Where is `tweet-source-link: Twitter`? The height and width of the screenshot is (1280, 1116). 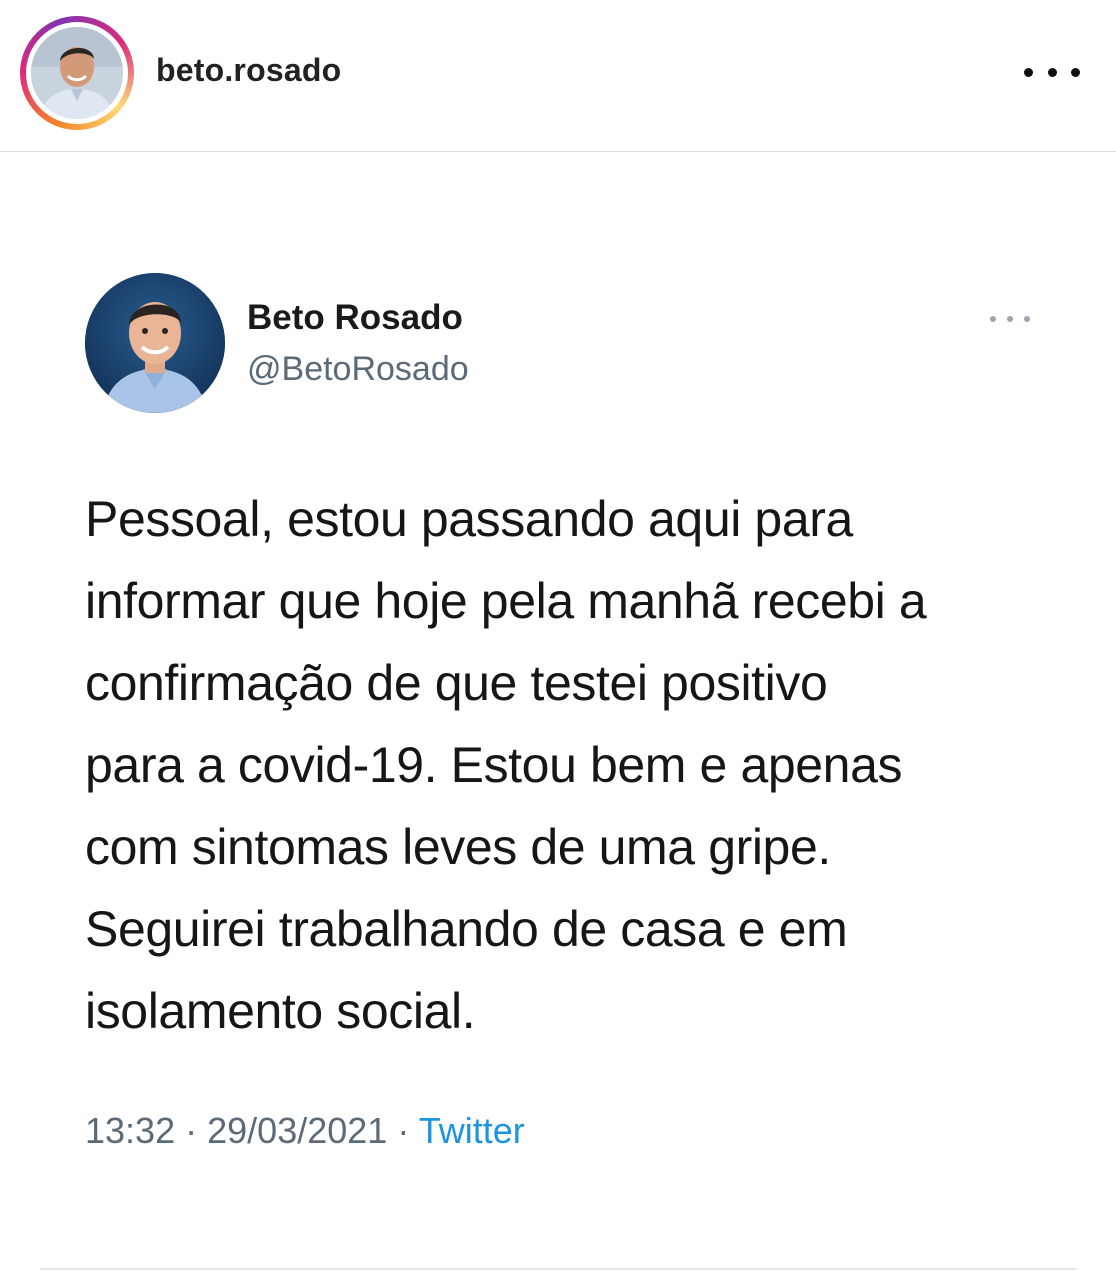 tweet-source-link: Twitter is located at coordinates (472, 1130).